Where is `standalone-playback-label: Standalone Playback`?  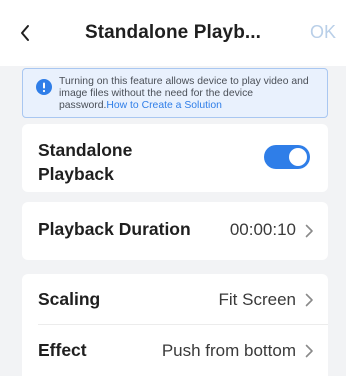
standalone-playback-label: Standalone Playback is located at coordinates (85, 162).